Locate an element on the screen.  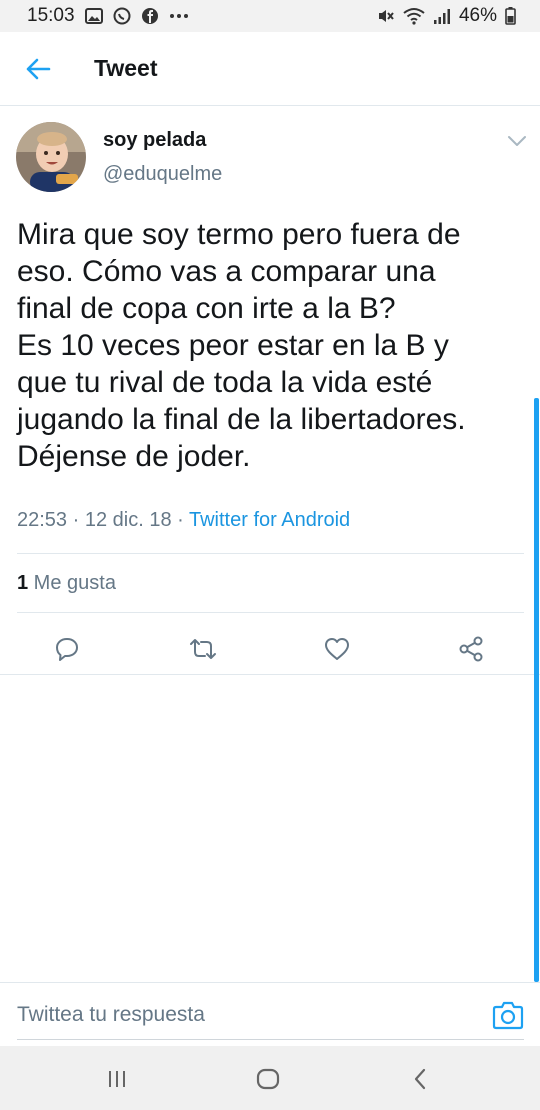
status-bar: 15:03 46% is located at coordinates (270, 16).